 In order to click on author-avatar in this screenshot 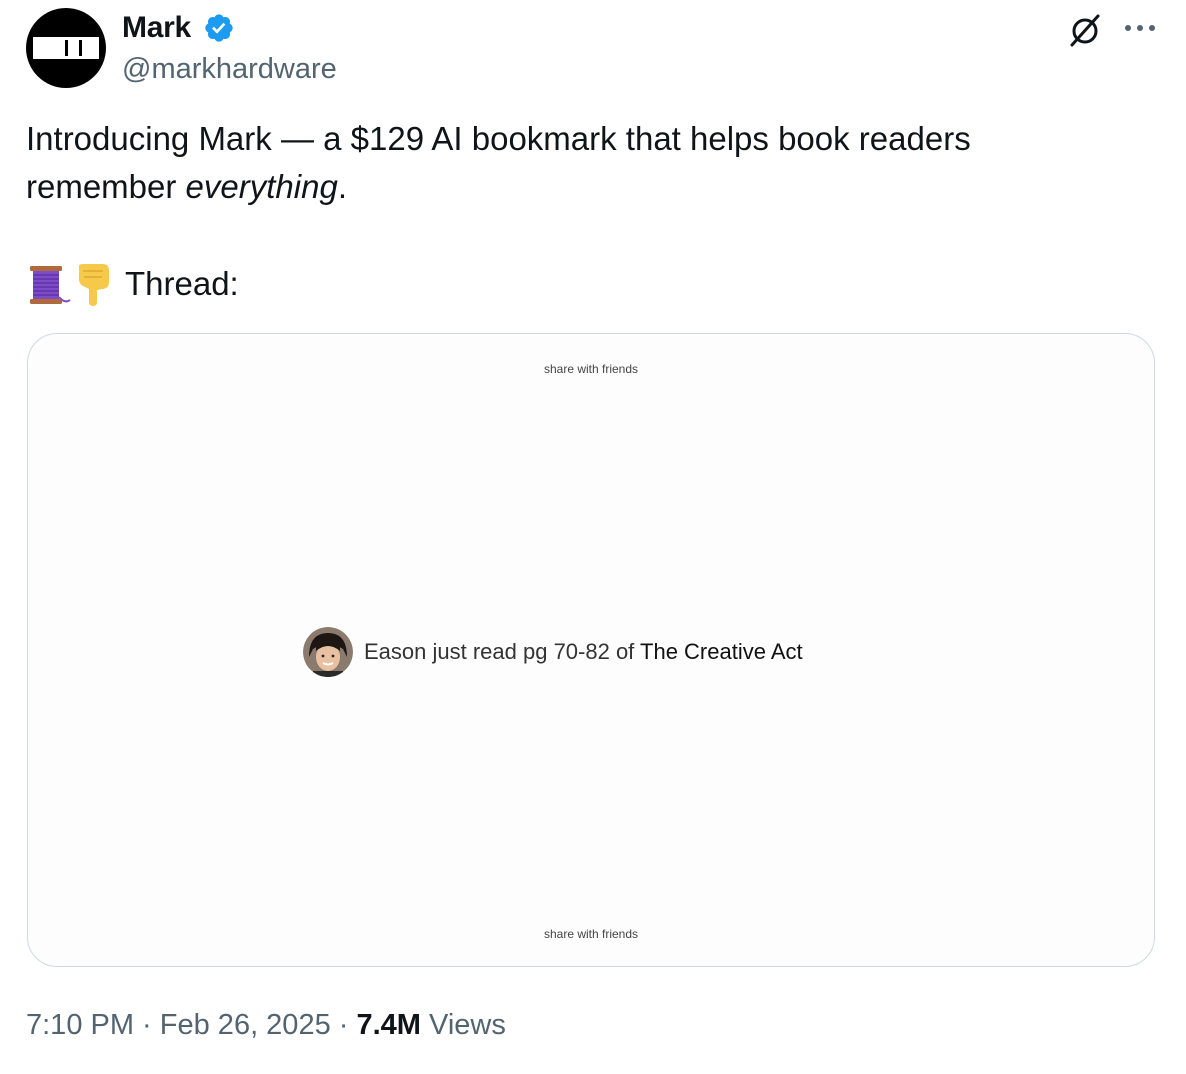, I will do `click(66, 48)`.